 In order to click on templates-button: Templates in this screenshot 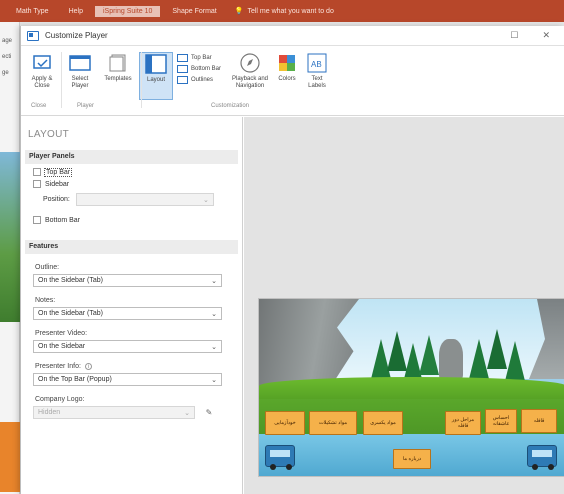, I will do `click(118, 67)`.